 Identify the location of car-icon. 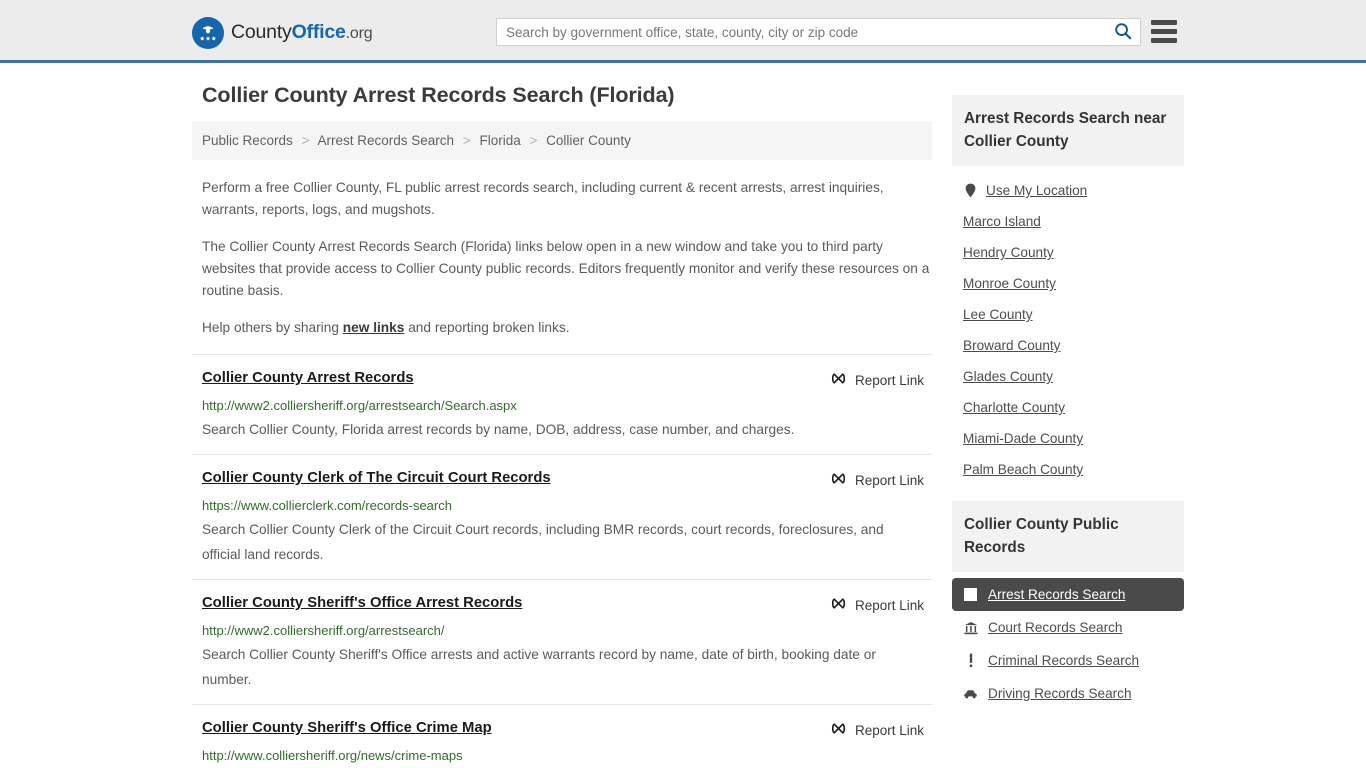
(970, 694).